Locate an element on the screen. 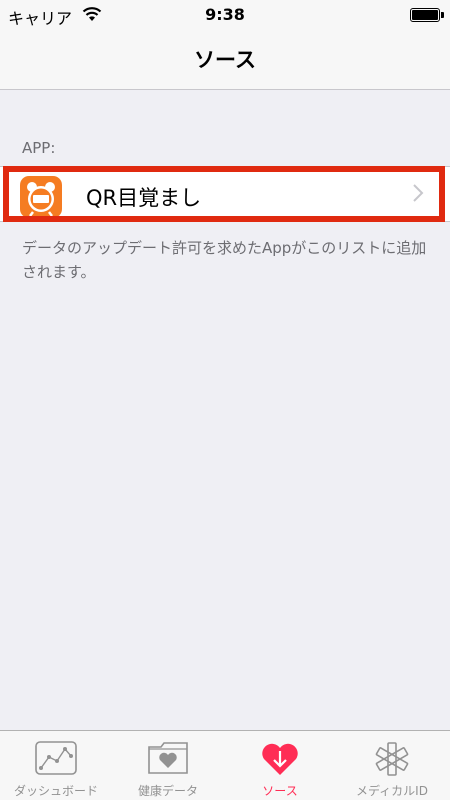 Image resolution: width=450 pixels, height=800 pixels. tab-health-data: 健康データ is located at coordinates (168, 765).